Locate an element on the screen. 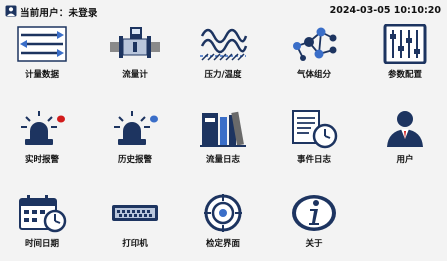  user-status-icon is located at coordinates (11, 11).